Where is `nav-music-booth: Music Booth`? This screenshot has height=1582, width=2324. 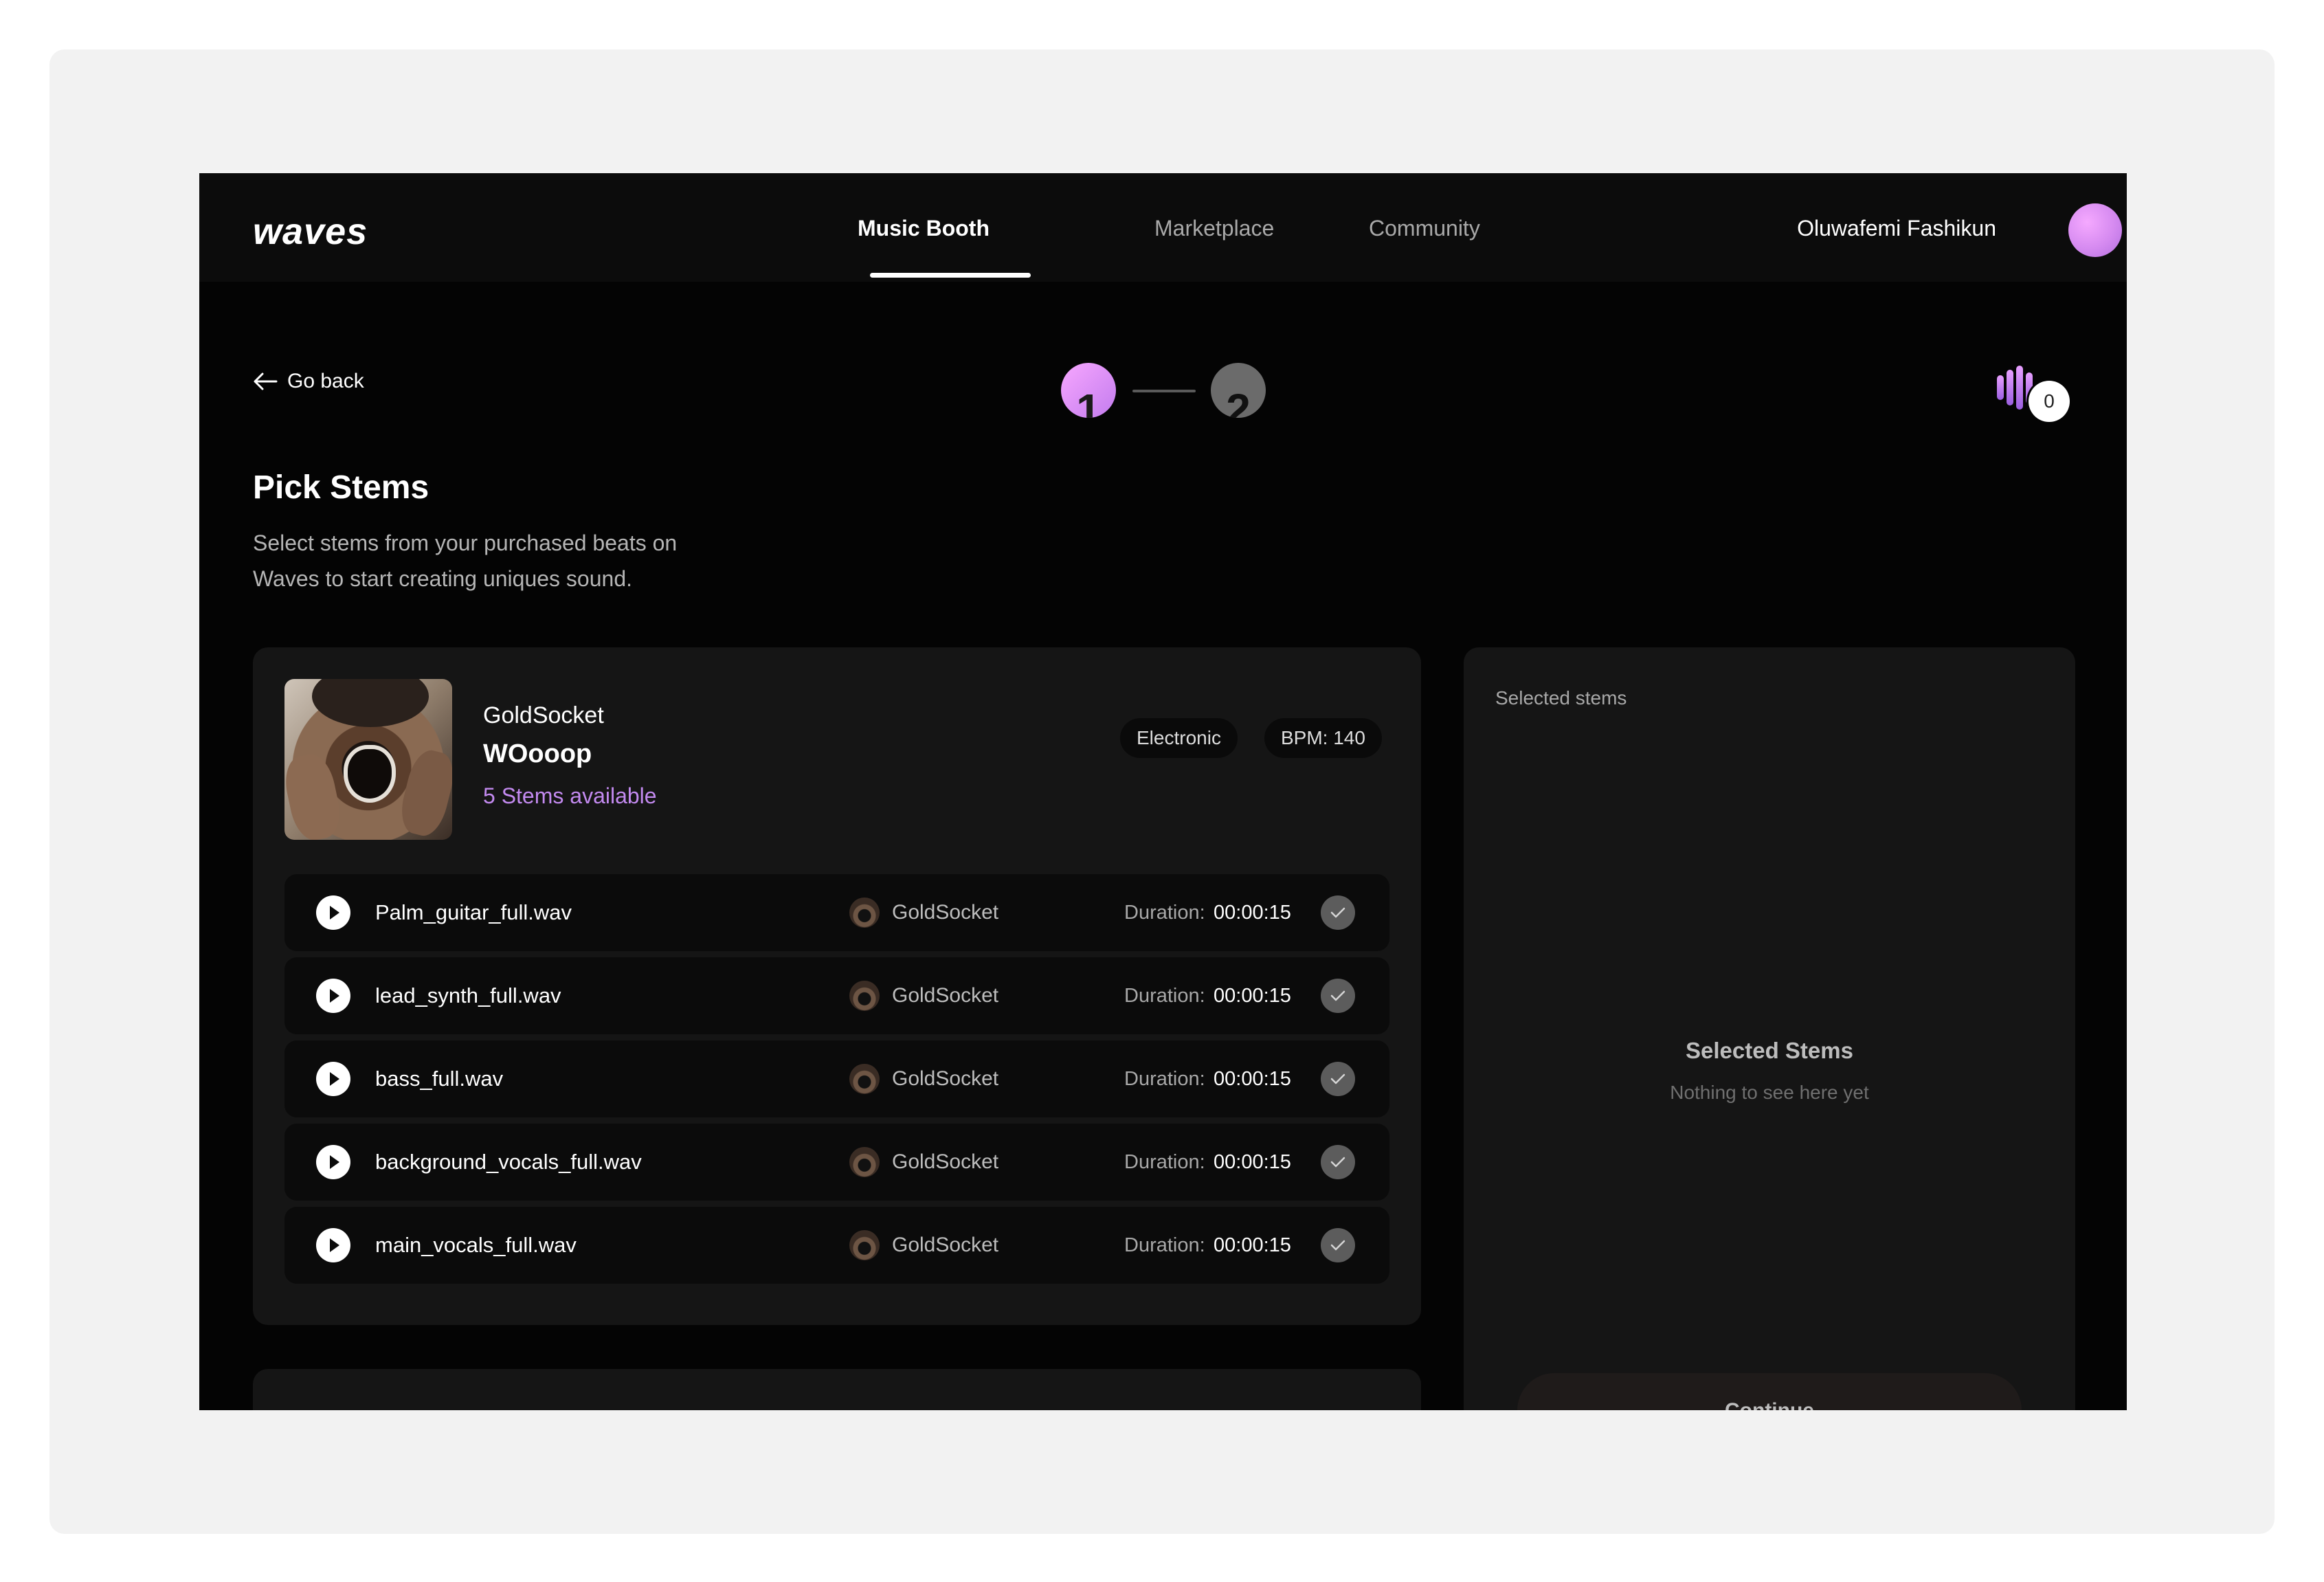 nav-music-booth: Music Booth is located at coordinates (924, 228).